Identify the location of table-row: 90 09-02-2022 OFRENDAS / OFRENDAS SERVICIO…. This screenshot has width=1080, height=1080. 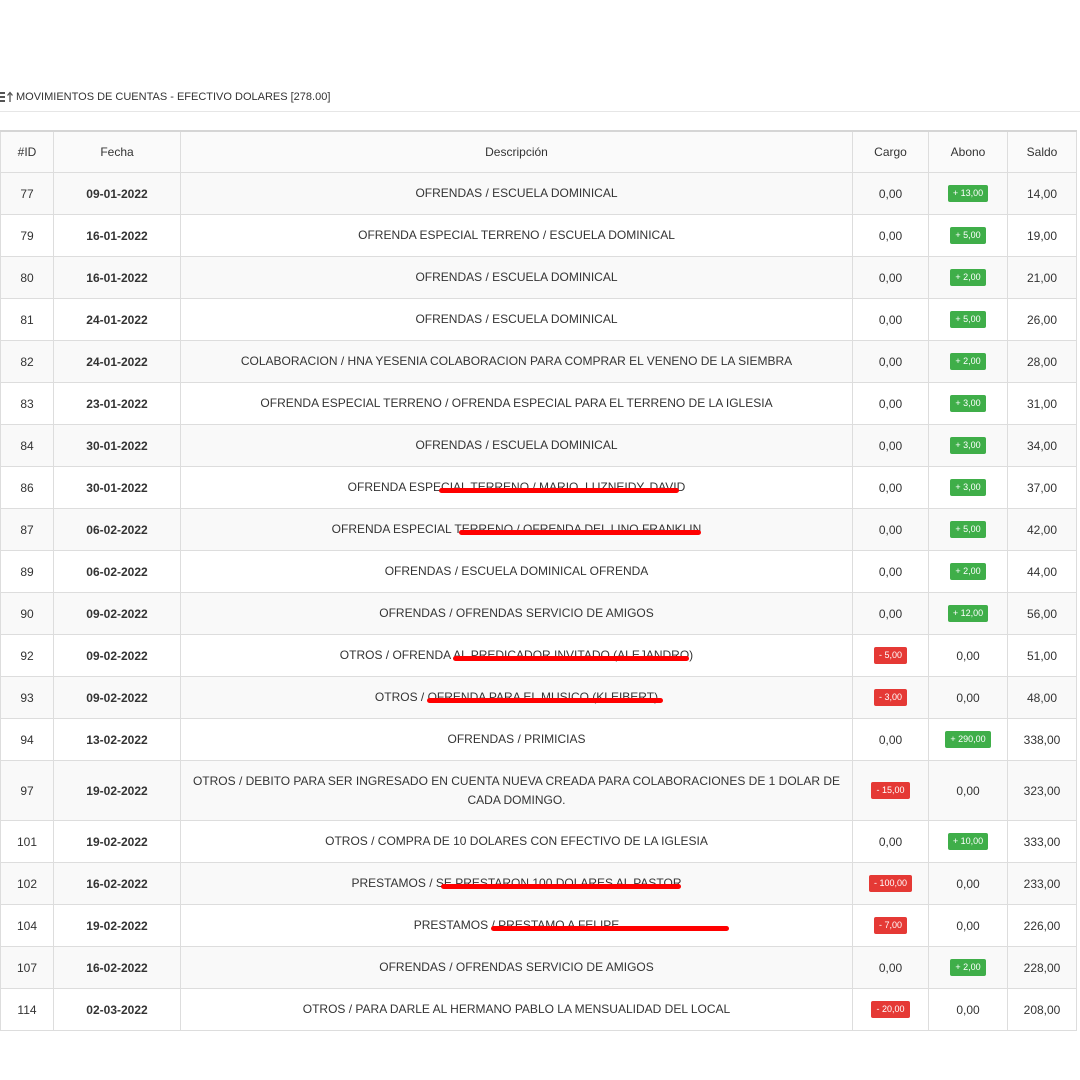
(538, 613).